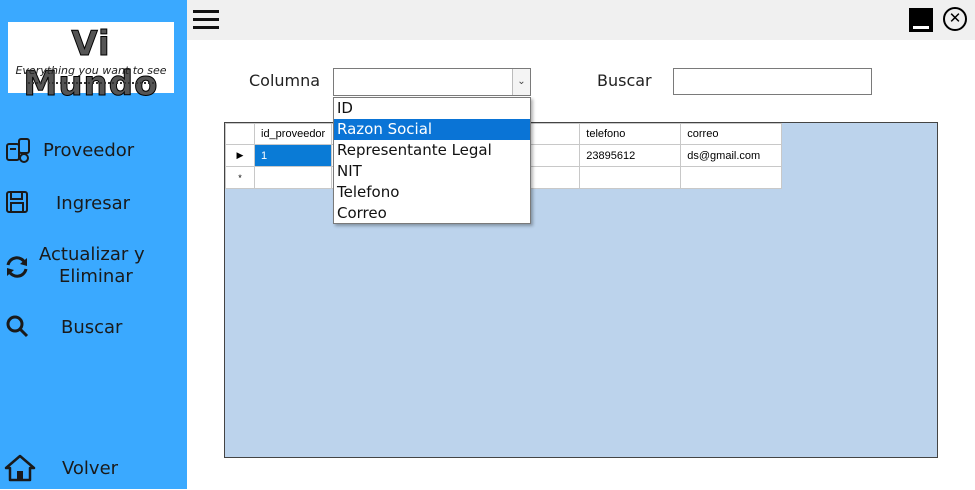 This screenshot has width=975, height=490. Describe the element at coordinates (432, 82) in the screenshot. I see `column-select: ⌄` at that location.